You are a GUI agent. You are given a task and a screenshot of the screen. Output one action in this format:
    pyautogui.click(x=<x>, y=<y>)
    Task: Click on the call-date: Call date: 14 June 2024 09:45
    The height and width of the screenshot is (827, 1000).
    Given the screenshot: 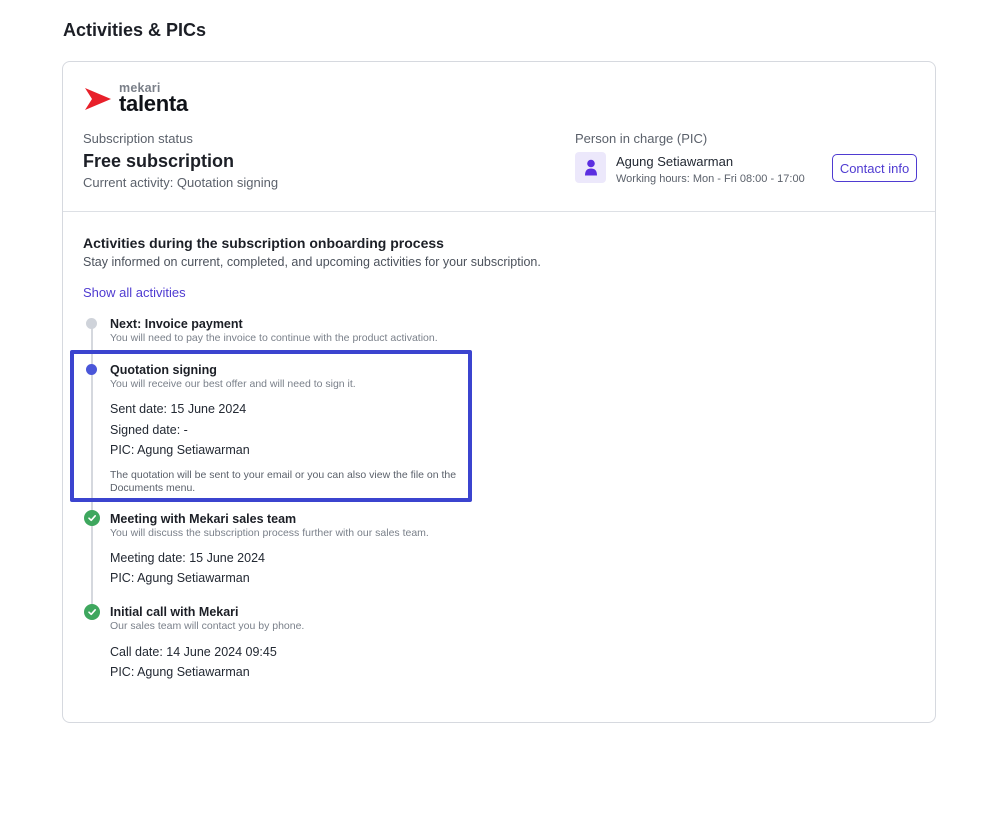 What is the action you would take?
    pyautogui.click(x=193, y=652)
    